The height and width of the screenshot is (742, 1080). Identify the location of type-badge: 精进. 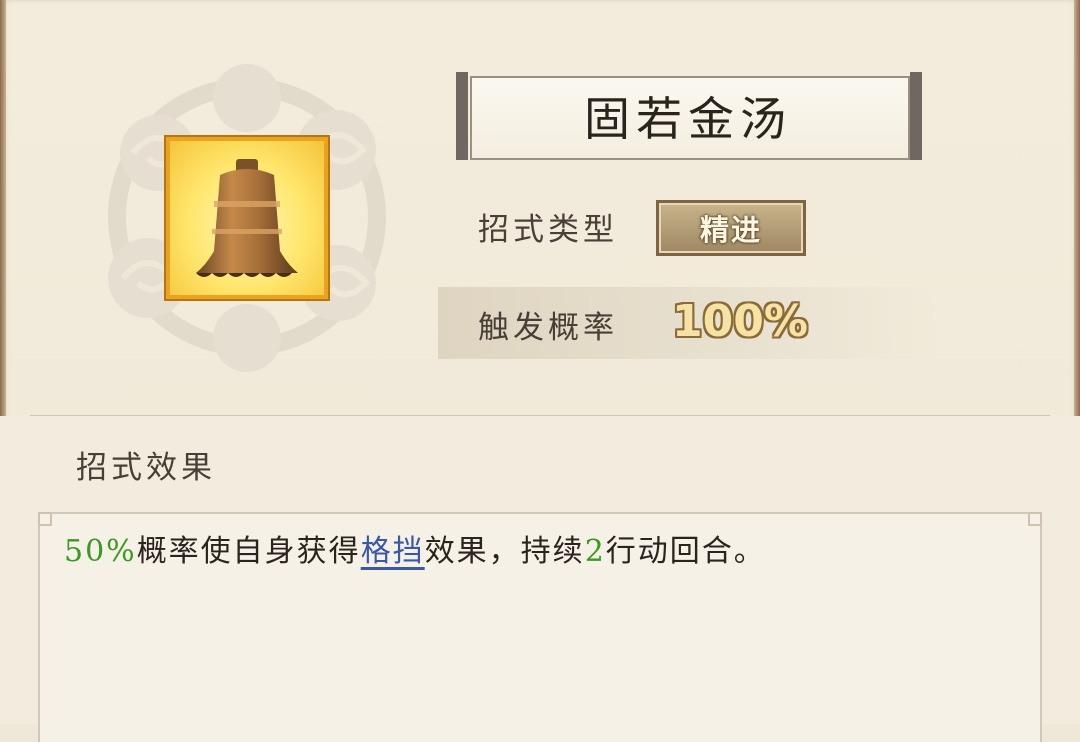
(731, 228).